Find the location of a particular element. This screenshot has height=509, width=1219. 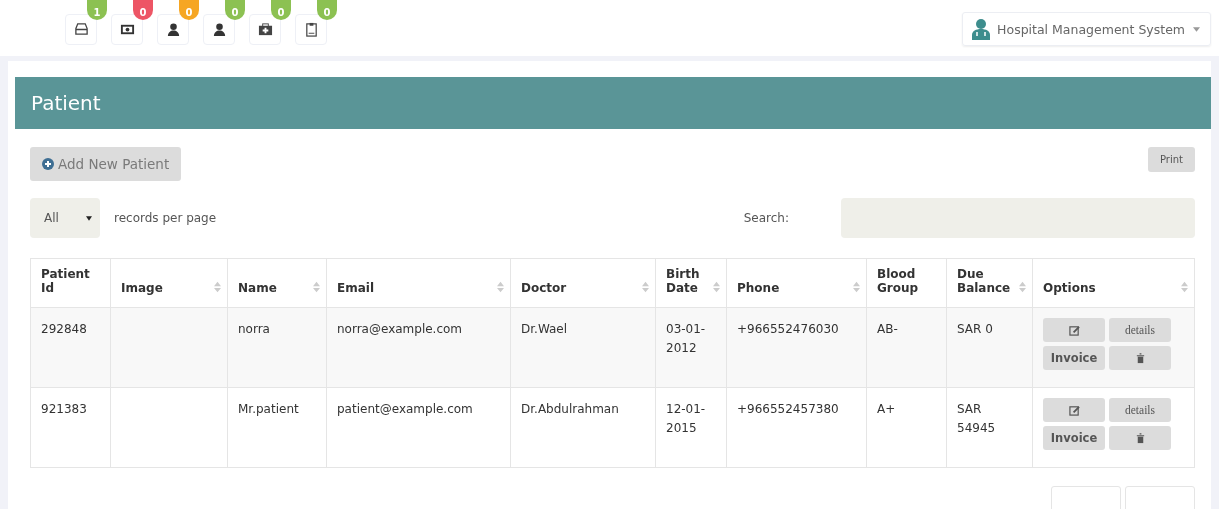

search-label: Search: is located at coordinates (766, 218).